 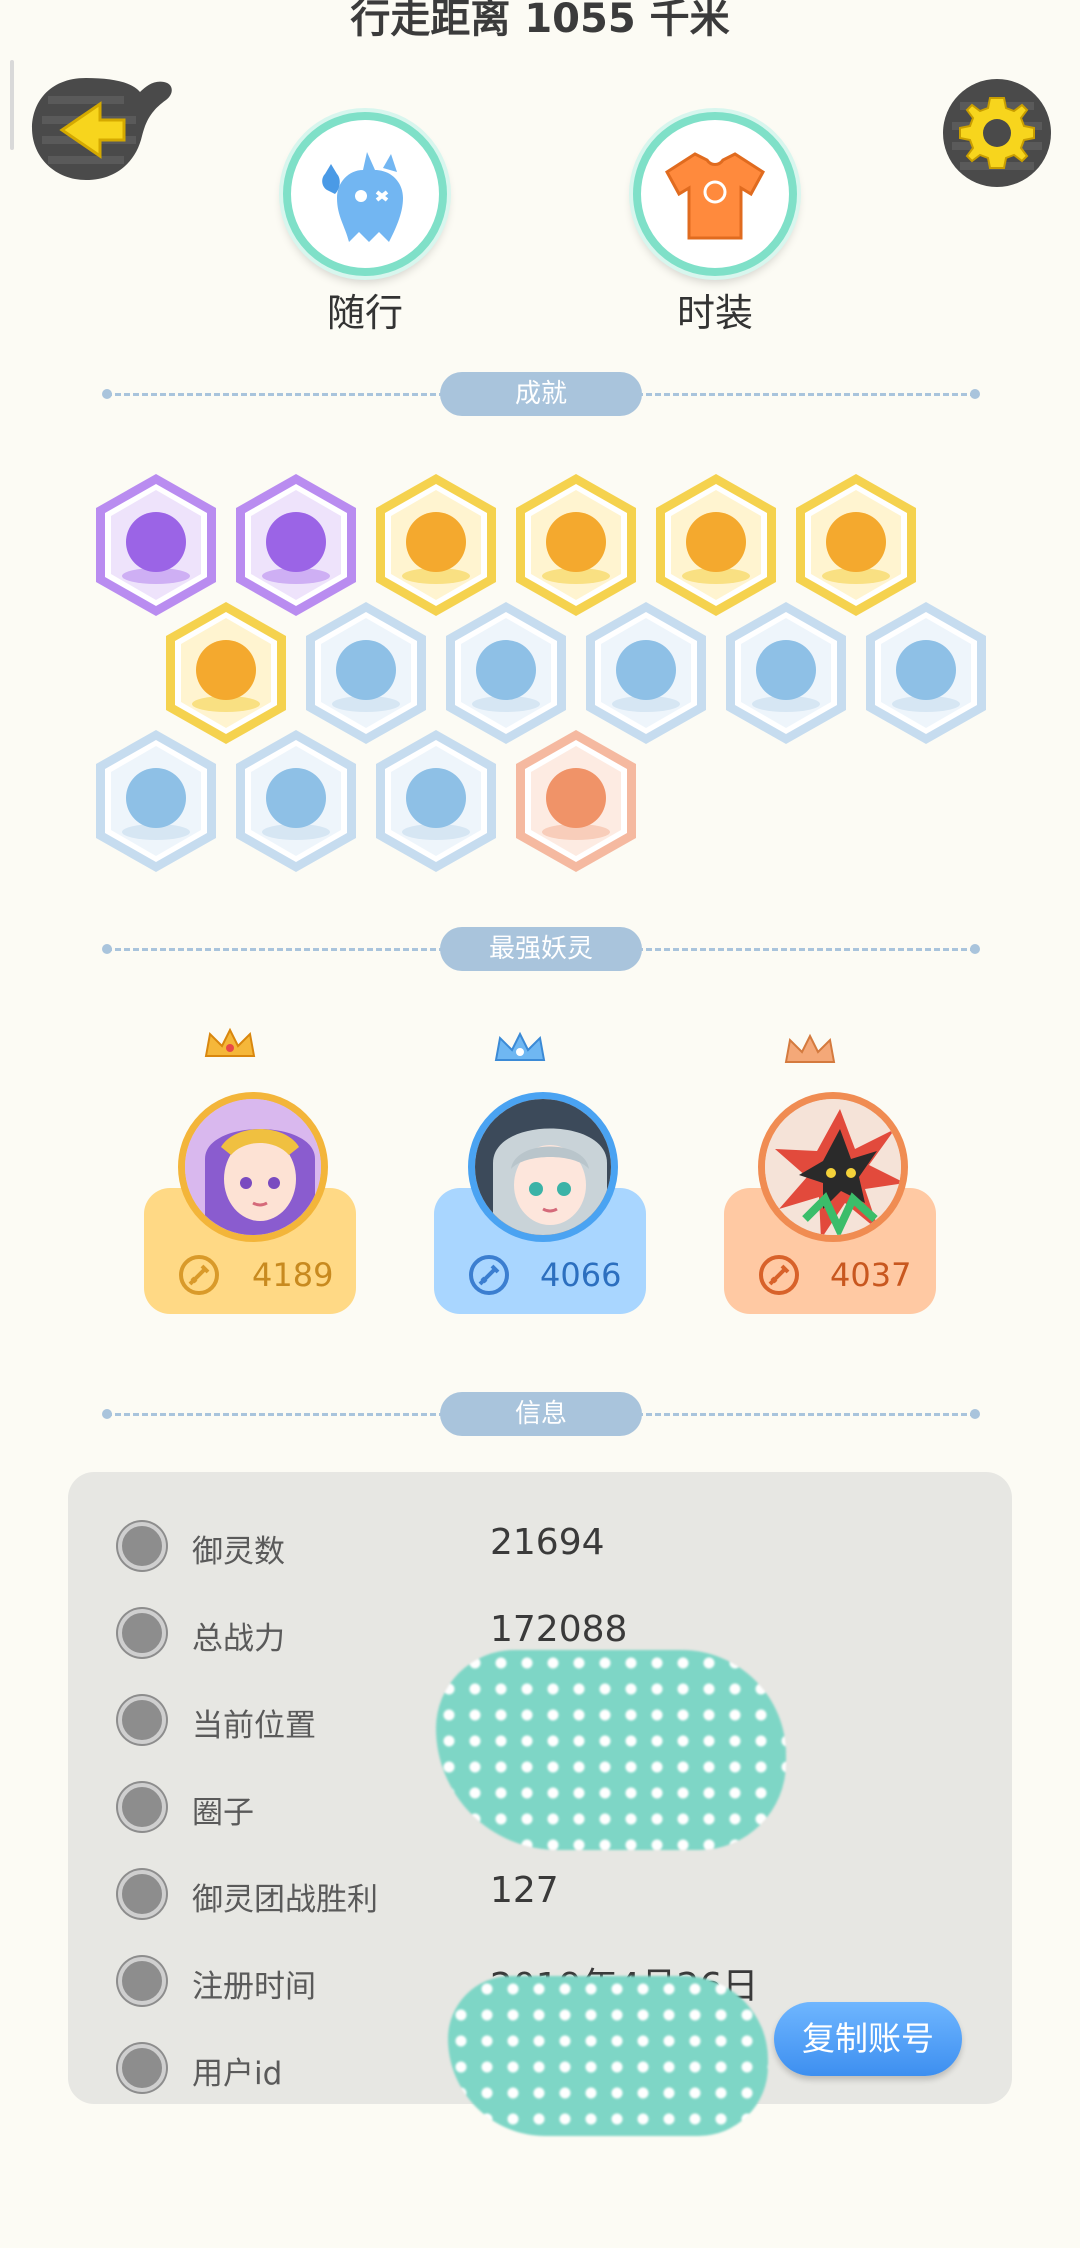 I want to click on companion-label: 随行, so click(x=364, y=313).